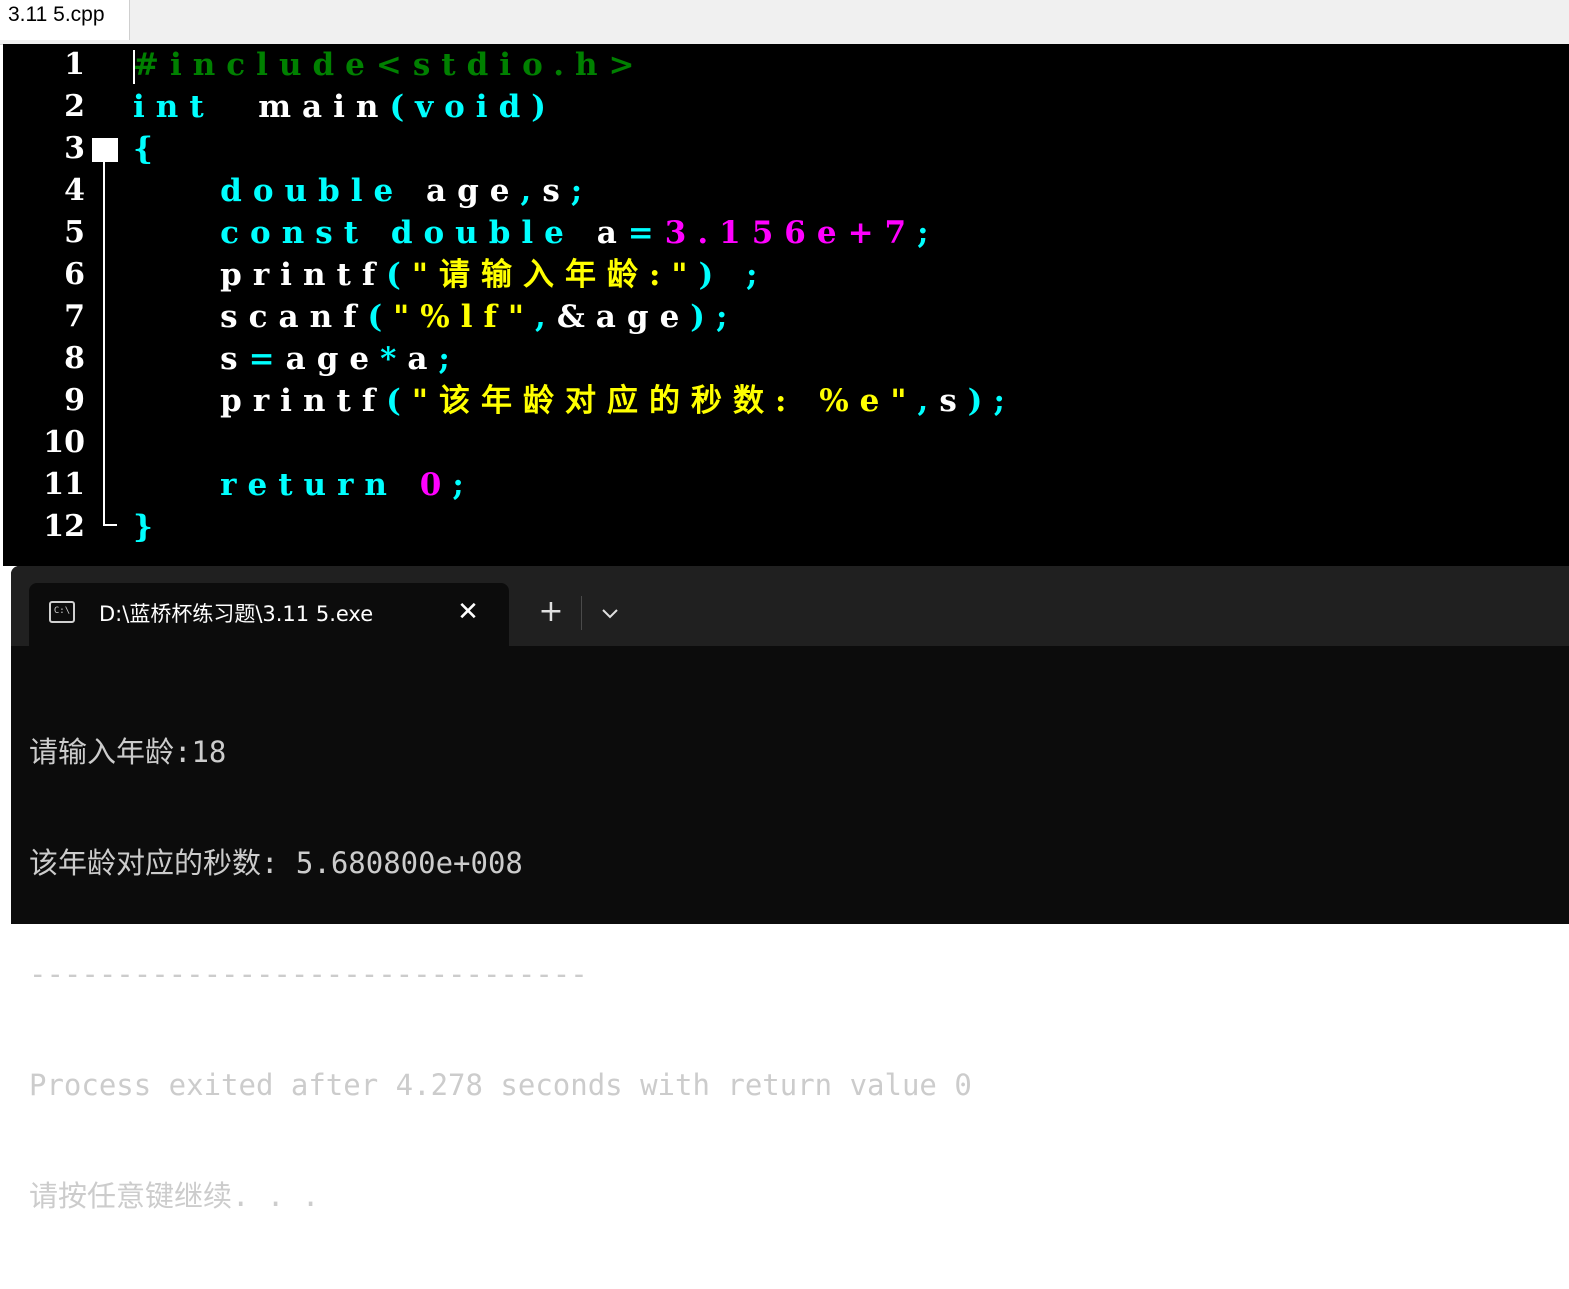 The width and height of the screenshot is (1569, 1289). What do you see at coordinates (733, 275) in the screenshot?
I see `code-token: ) ;` at bounding box center [733, 275].